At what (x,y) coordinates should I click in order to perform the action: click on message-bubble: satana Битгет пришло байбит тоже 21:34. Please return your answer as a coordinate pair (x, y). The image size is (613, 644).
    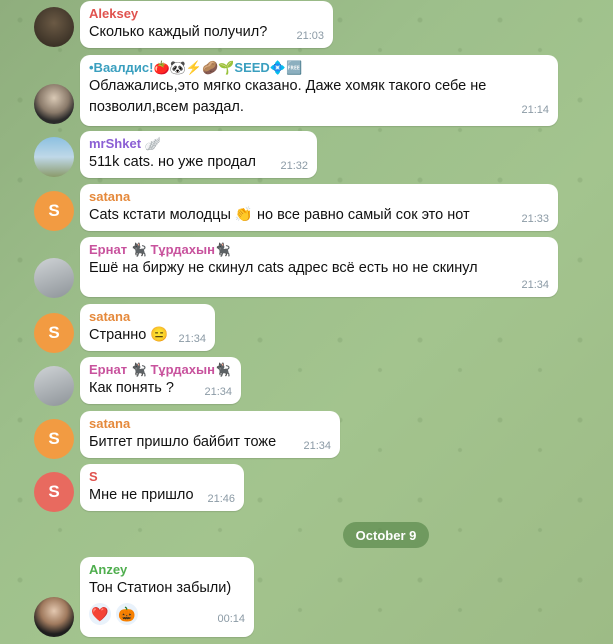
    Looking at the image, I should click on (210, 434).